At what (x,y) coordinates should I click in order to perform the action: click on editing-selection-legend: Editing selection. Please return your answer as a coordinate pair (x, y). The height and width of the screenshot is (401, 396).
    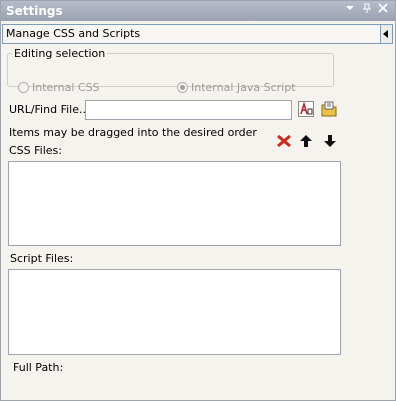
    Looking at the image, I should click on (60, 53).